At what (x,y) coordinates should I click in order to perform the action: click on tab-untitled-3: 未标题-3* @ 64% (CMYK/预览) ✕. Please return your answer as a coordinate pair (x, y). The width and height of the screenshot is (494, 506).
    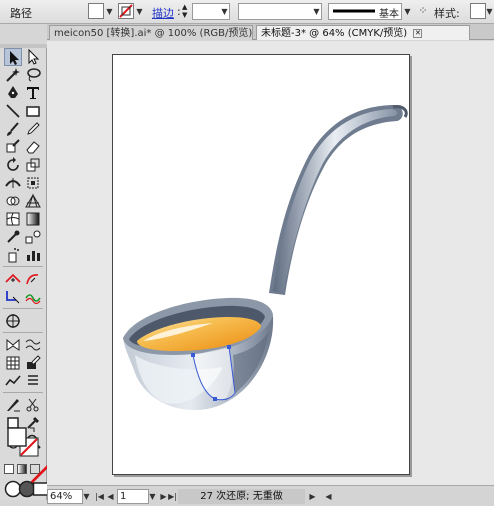
    Looking at the image, I should click on (363, 32).